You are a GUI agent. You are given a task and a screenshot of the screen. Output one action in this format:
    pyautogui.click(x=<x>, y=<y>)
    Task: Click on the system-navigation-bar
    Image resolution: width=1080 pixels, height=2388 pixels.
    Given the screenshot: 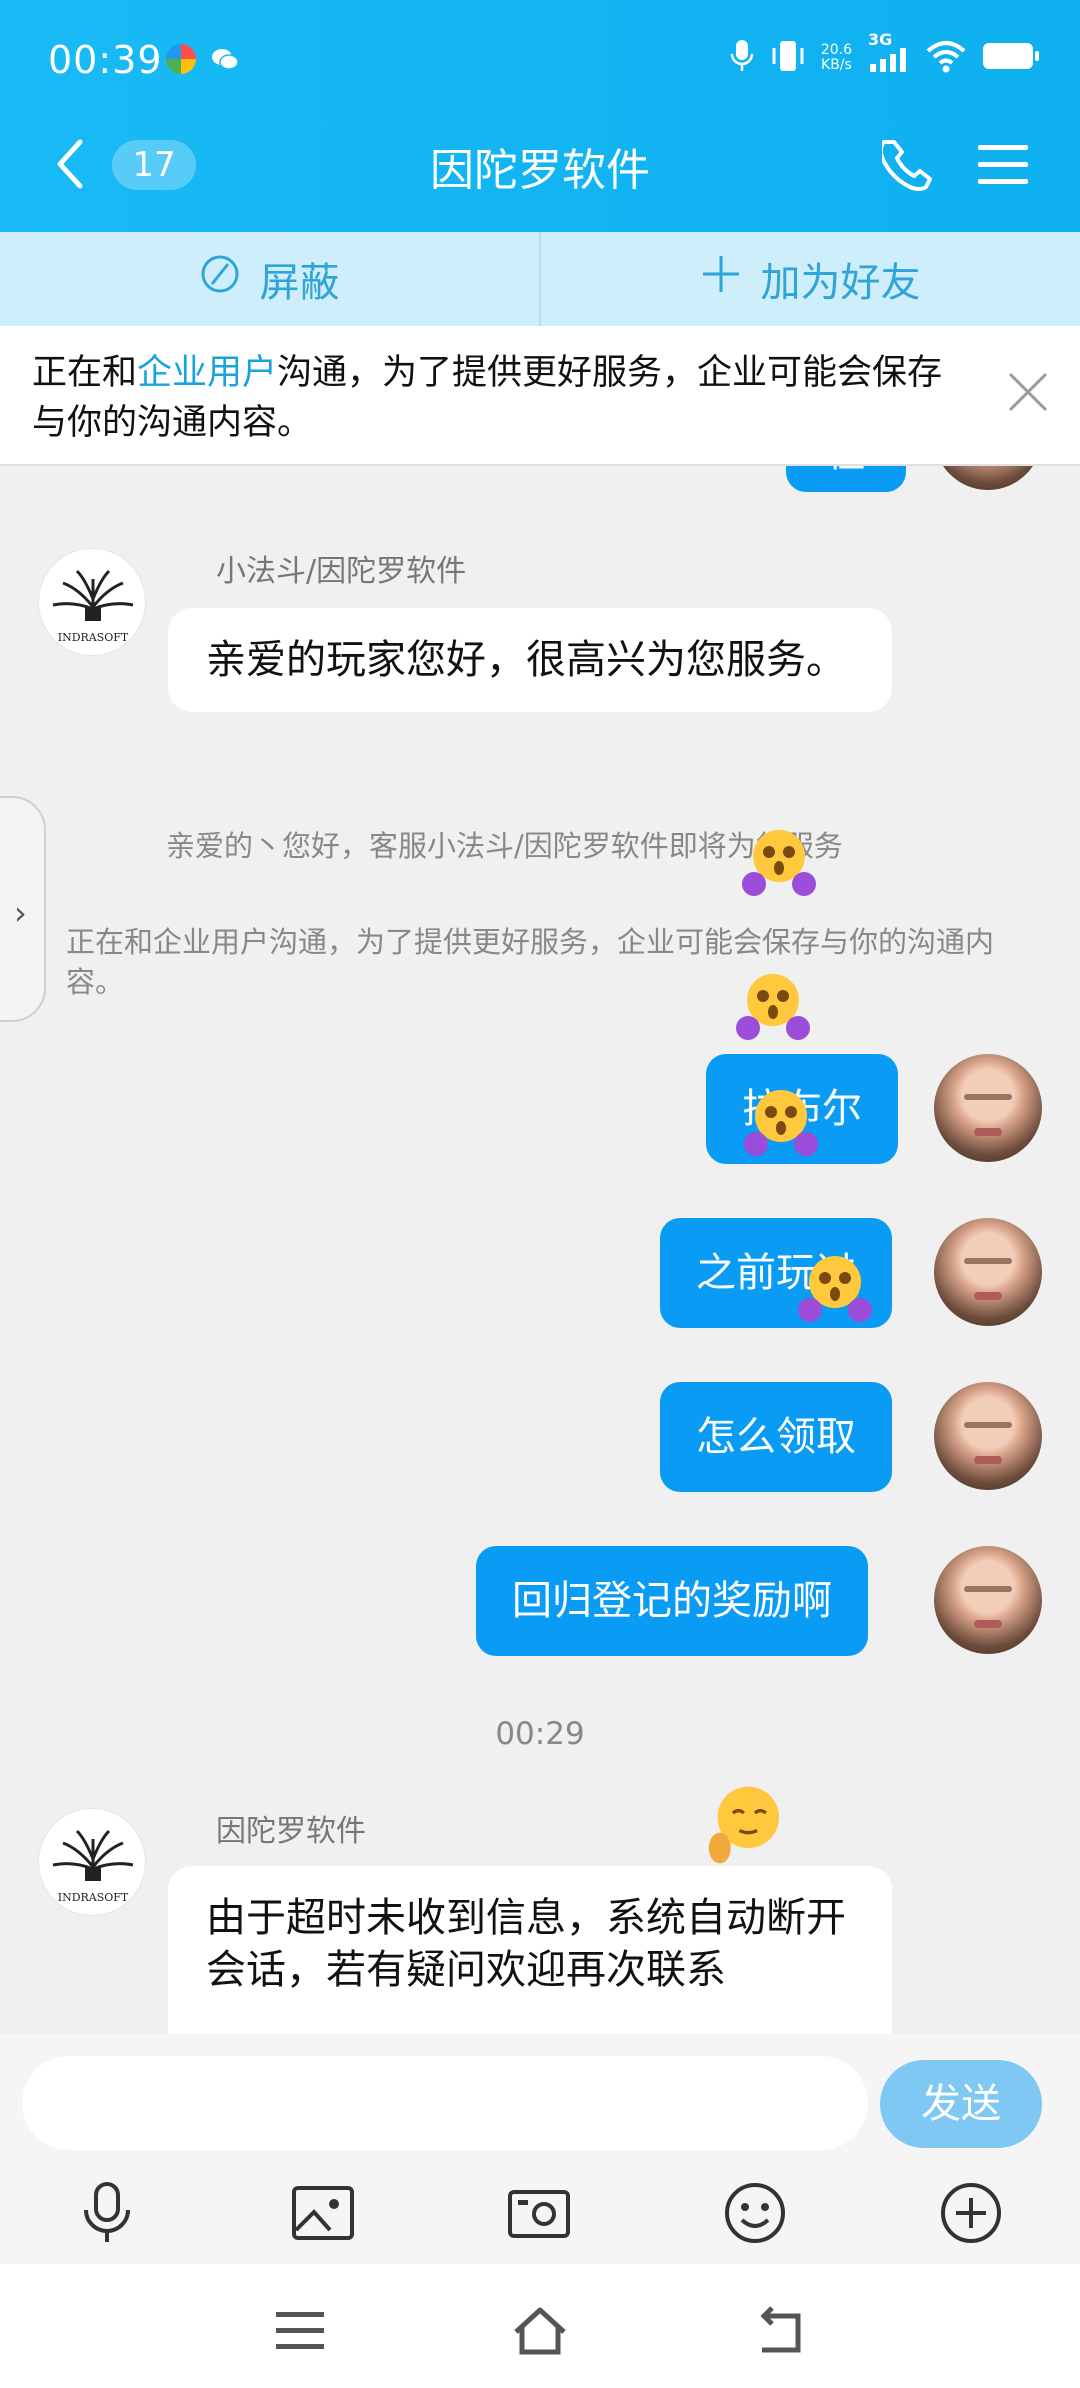 What is the action you would take?
    pyautogui.click(x=540, y=2326)
    